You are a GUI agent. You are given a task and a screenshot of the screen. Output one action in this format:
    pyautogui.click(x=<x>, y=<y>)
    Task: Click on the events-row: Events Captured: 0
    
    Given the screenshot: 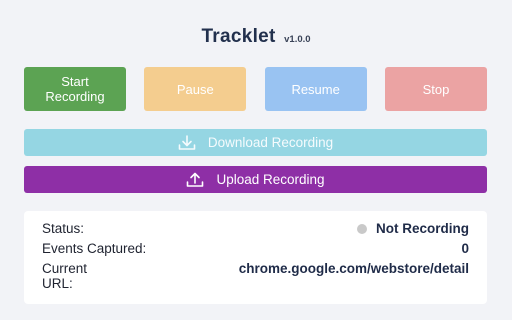 What is the action you would take?
    pyautogui.click(x=255, y=248)
    